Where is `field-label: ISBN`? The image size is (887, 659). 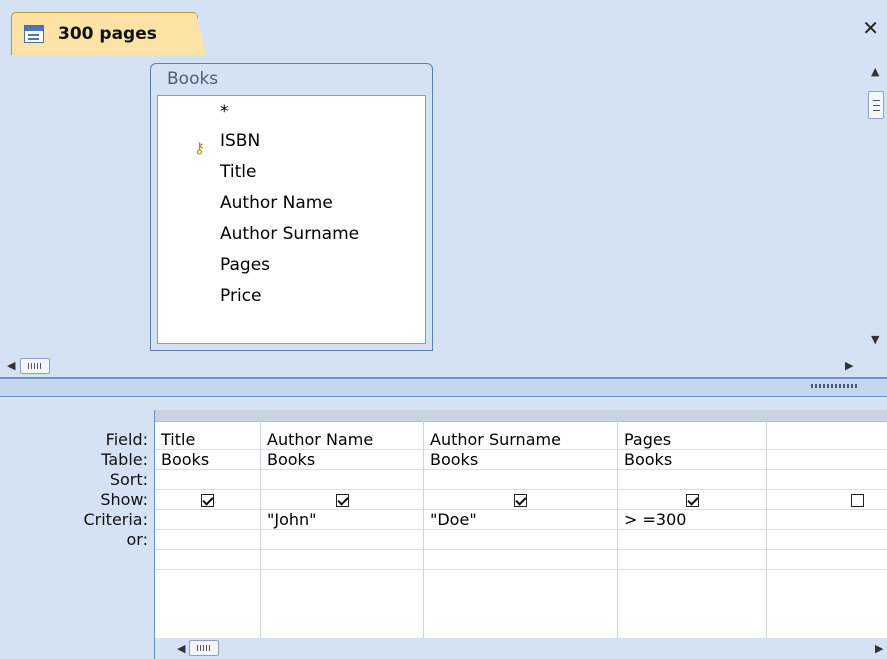
field-label: ISBN is located at coordinates (240, 141).